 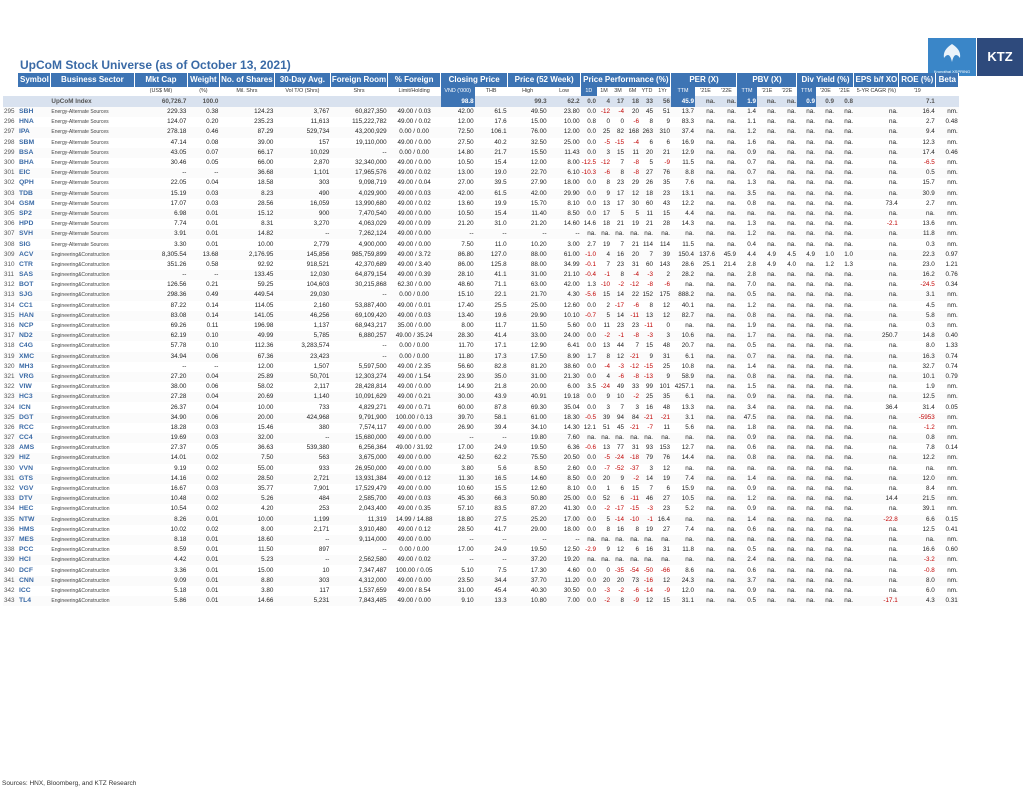 I want to click on table-cell: 21.70, so click(x=527, y=295).